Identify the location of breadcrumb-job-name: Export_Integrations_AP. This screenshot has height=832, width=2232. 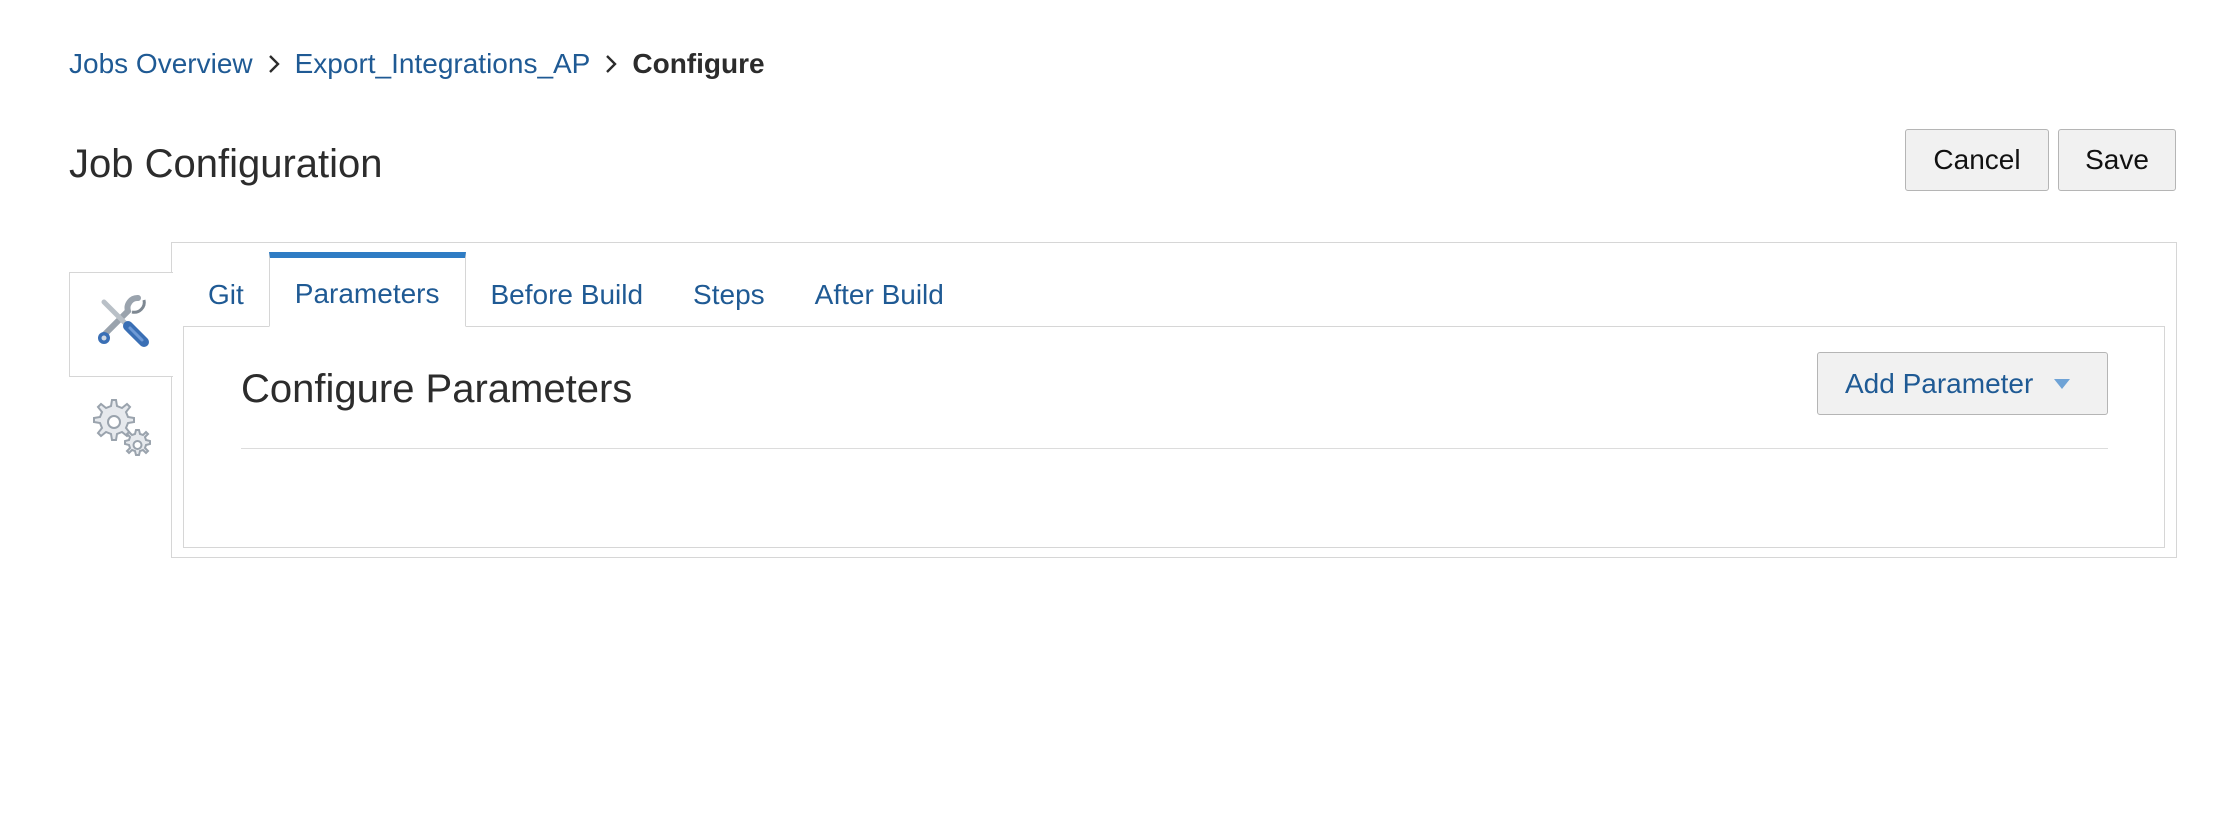
(443, 64).